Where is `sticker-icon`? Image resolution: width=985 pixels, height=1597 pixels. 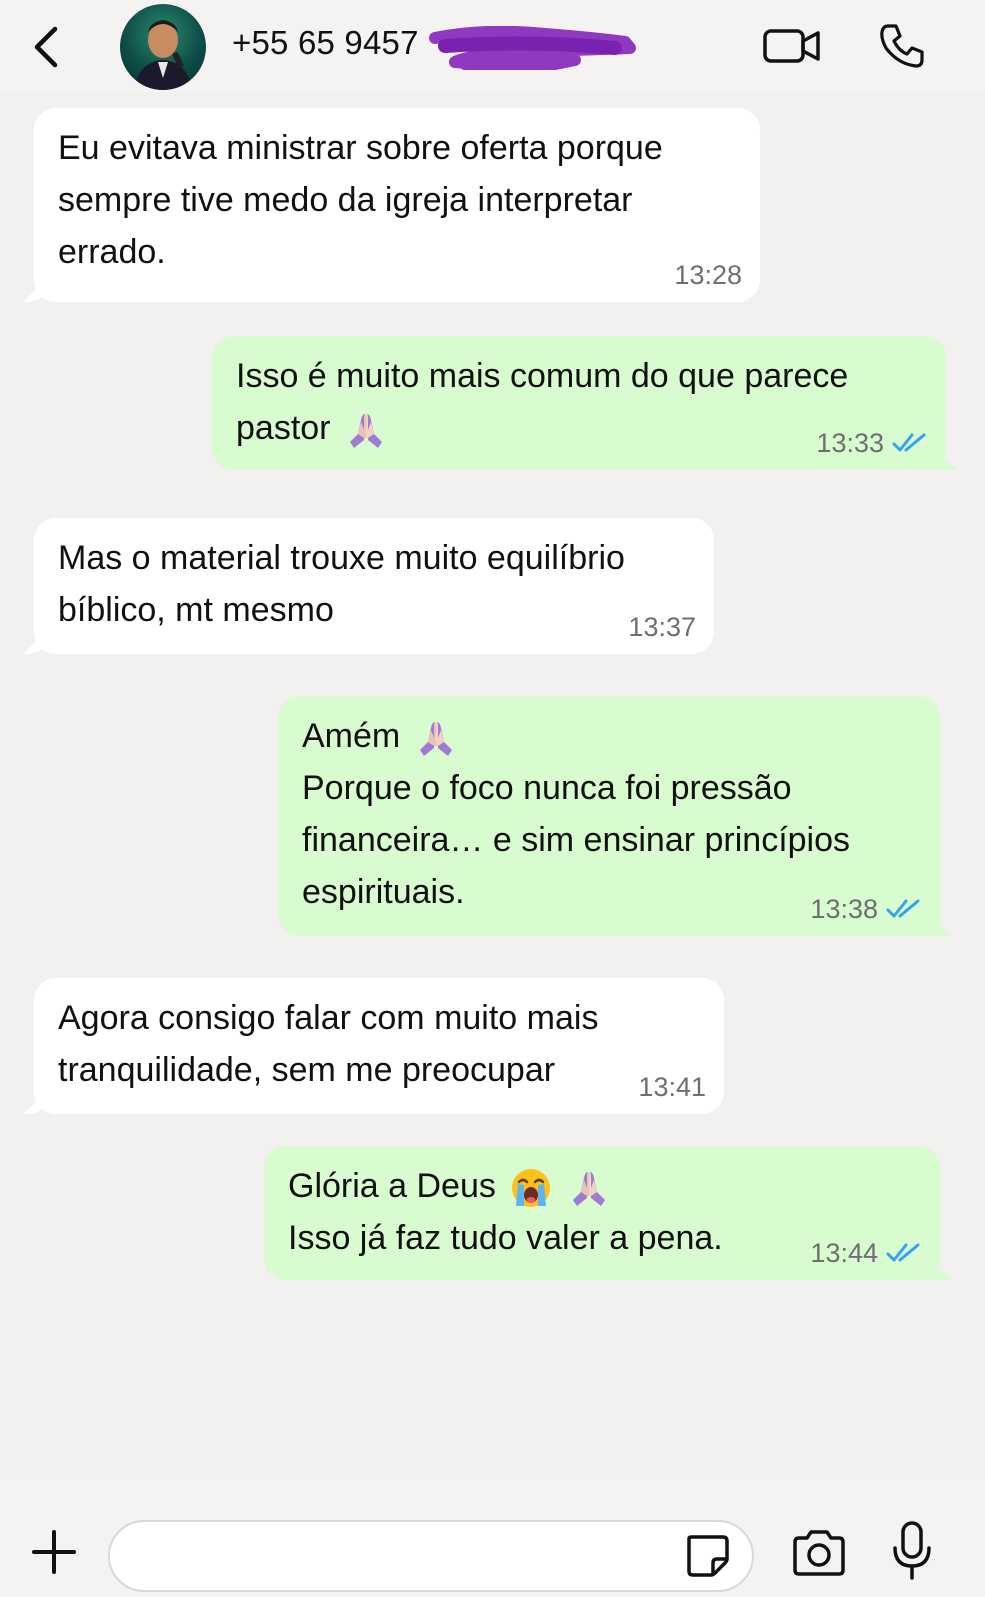
sticker-icon is located at coordinates (708, 1556).